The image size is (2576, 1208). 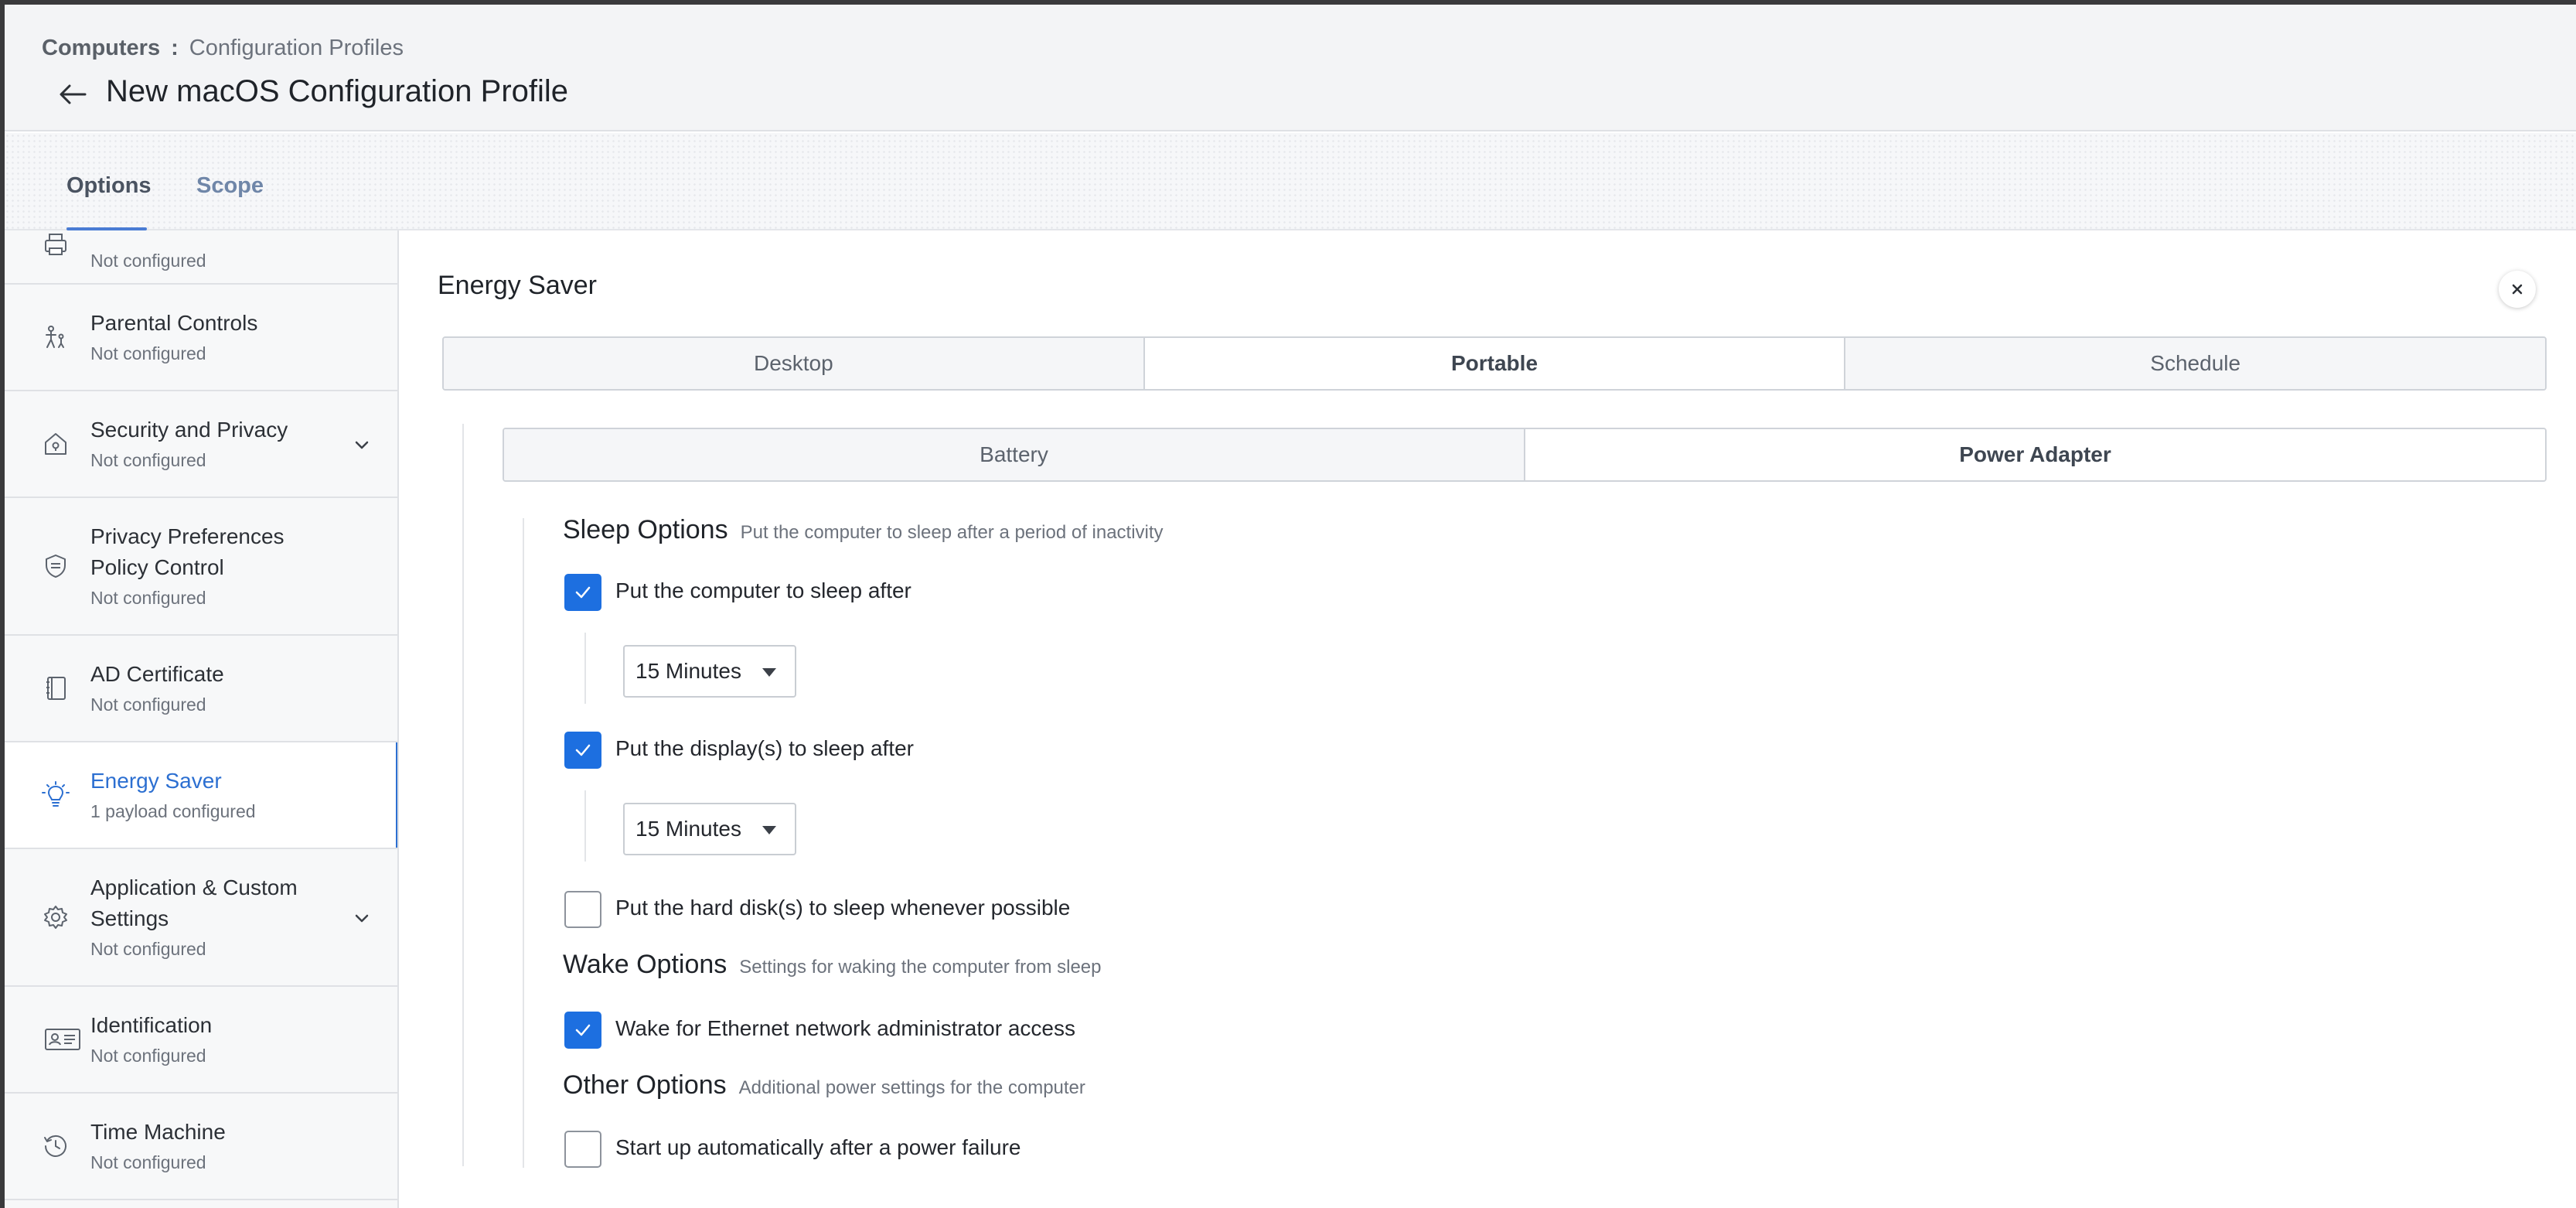 What do you see at coordinates (189, 430) in the screenshot?
I see `sidebar-item-label: Security and Privacy` at bounding box center [189, 430].